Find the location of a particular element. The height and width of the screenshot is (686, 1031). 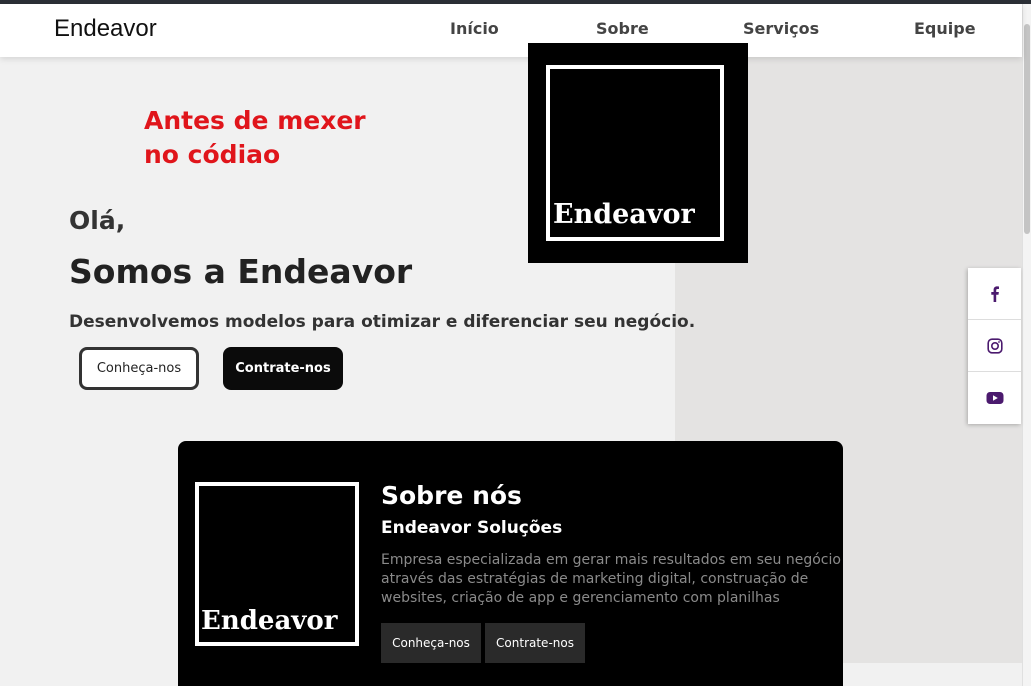

annotation-note: Antes de mexer no códiao is located at coordinates (274, 135).